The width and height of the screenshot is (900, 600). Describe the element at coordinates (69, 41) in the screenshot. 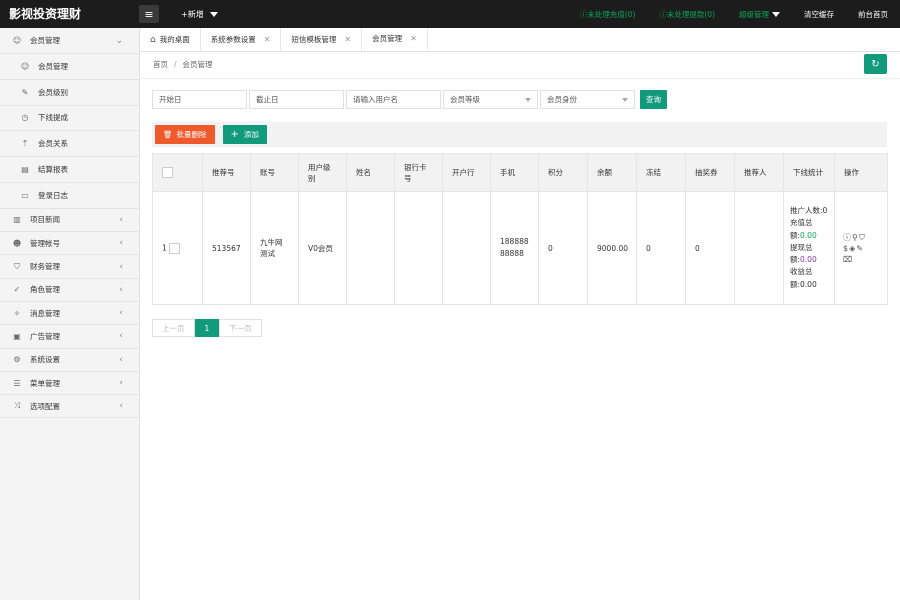

I see `sidebar-group-member: ☺ 会员管理 ⌄` at that location.